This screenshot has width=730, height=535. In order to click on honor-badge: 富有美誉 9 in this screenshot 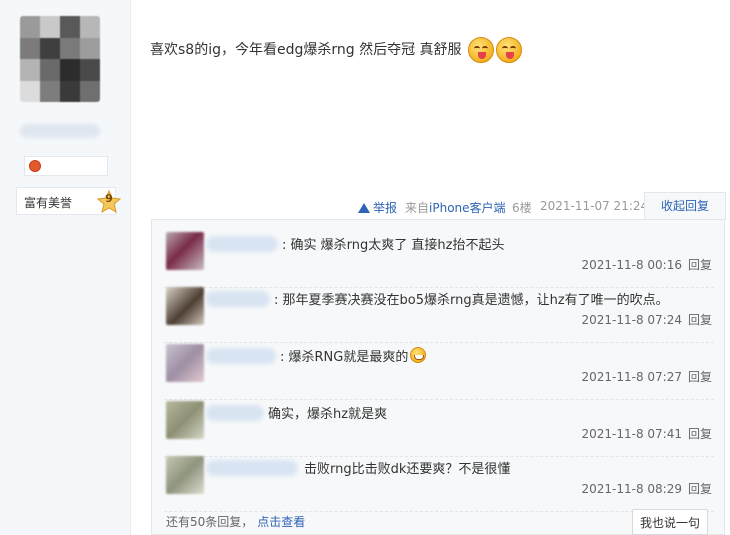, I will do `click(68, 201)`.